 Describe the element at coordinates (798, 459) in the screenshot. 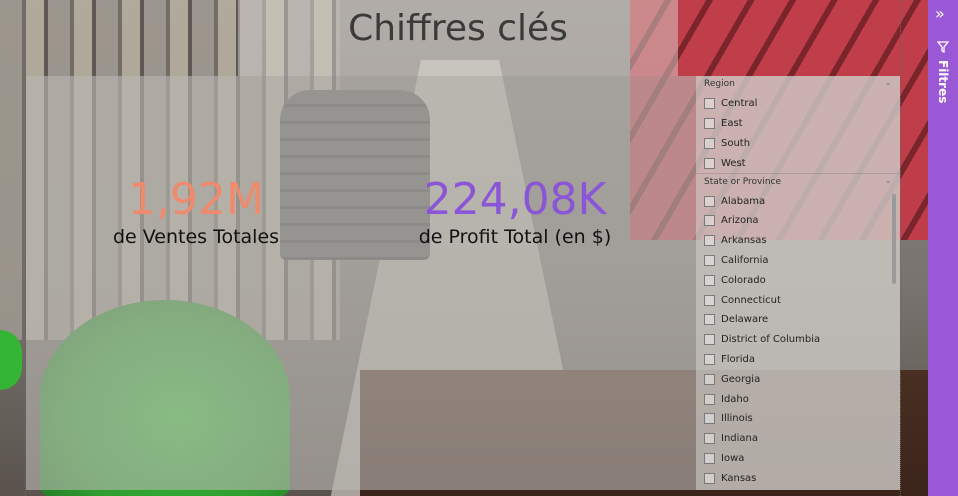

I see `slicer-item: Iowa` at that location.